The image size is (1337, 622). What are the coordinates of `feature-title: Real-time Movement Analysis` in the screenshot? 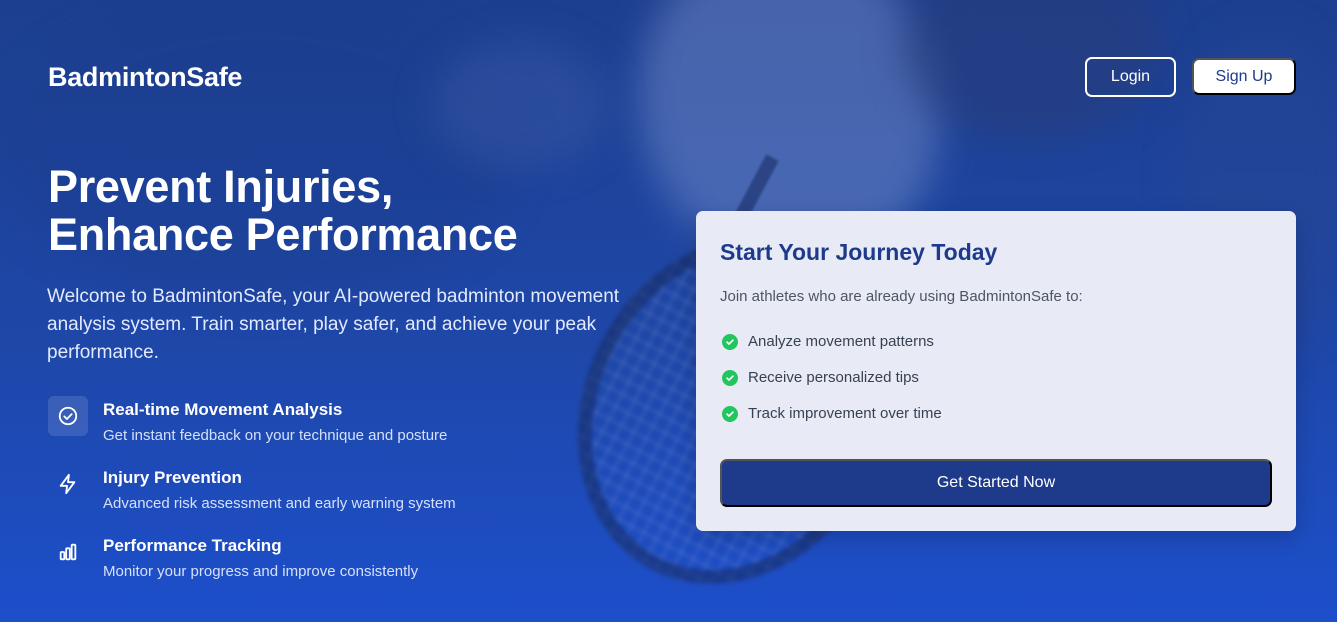 It's located at (223, 409).